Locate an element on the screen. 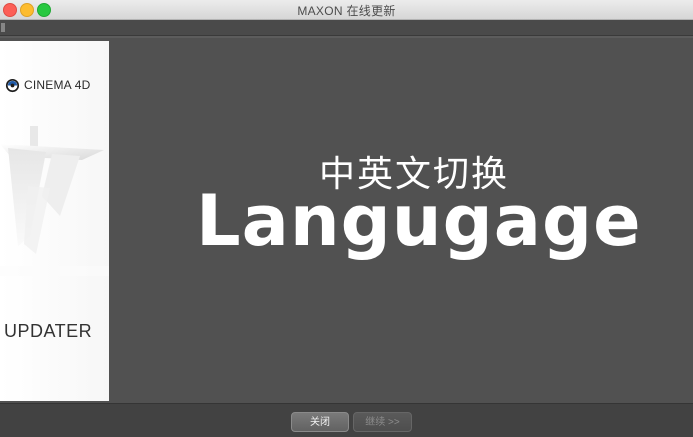 The image size is (693, 437). title-bar: MAXON 在线更新 is located at coordinates (346, 10).